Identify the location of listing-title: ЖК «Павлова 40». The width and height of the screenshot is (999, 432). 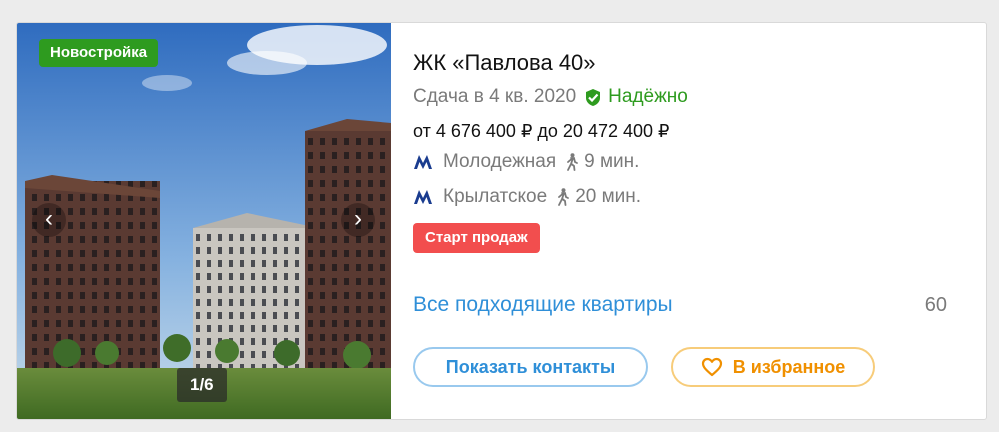
(504, 63).